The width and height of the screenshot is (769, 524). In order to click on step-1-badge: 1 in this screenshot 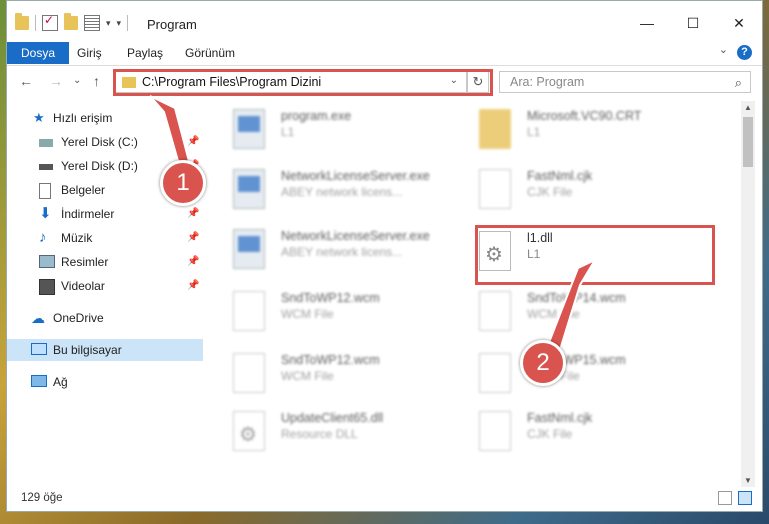, I will do `click(183, 183)`.